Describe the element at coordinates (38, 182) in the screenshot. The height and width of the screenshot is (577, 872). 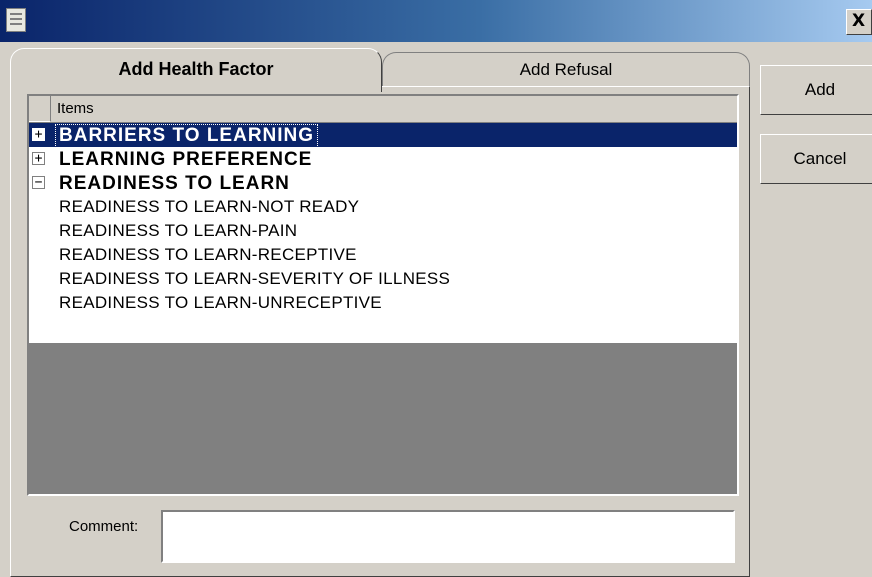
I see `collapse-icon: −` at that location.